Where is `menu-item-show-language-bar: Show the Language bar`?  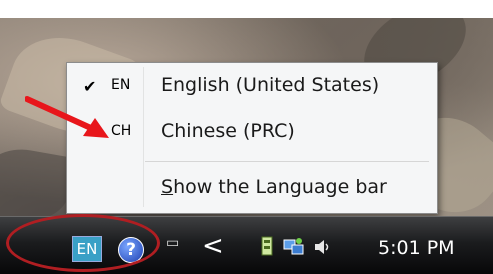 menu-item-show-language-bar: Show the Language bar is located at coordinates (252, 188).